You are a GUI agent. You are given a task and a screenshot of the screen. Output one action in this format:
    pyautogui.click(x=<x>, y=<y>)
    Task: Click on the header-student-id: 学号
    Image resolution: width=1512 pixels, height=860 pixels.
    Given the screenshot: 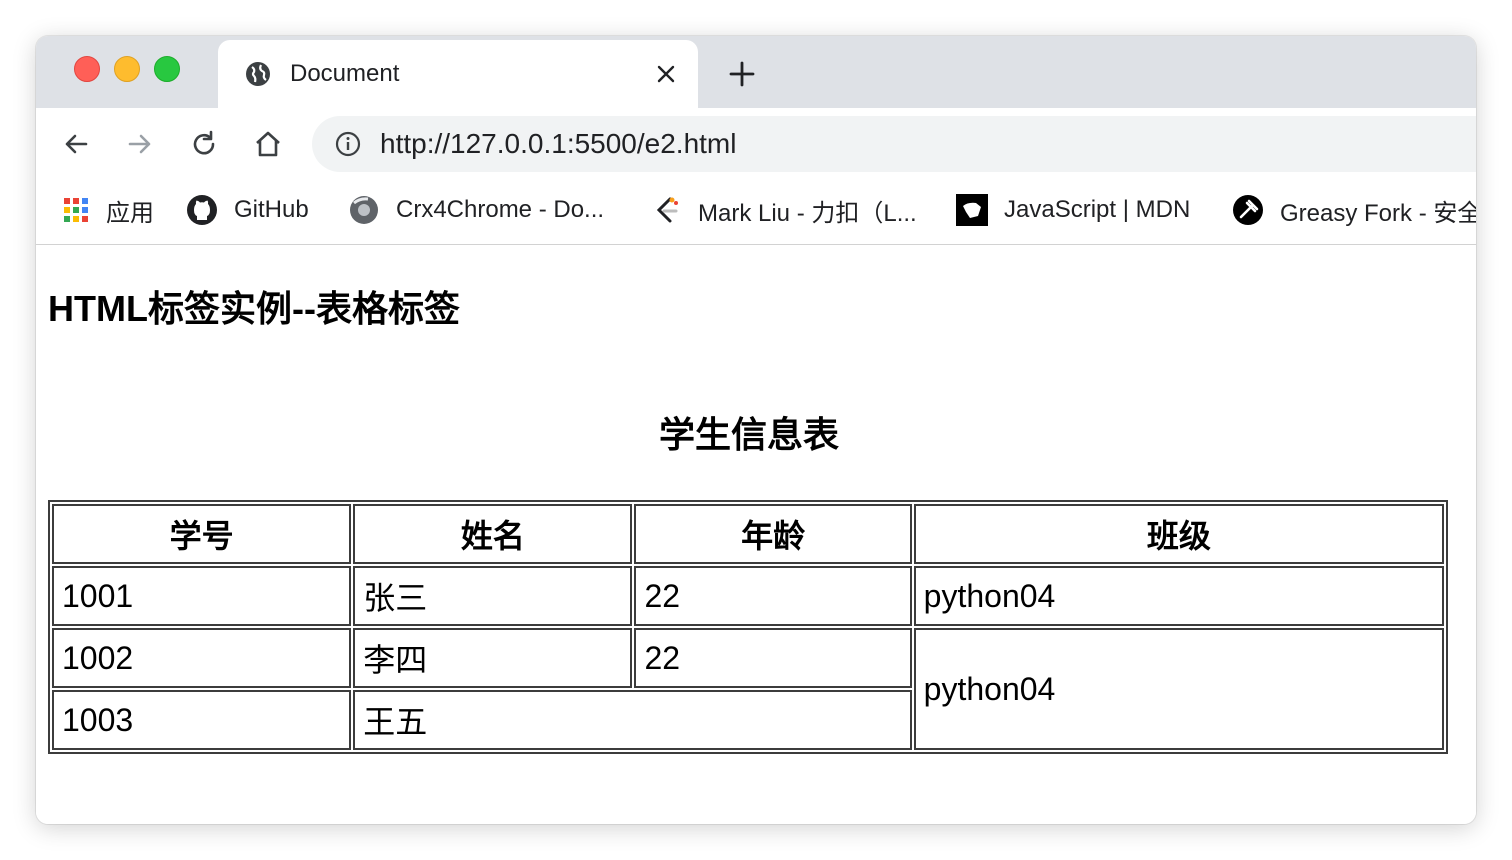 What is the action you would take?
    pyautogui.click(x=202, y=534)
    